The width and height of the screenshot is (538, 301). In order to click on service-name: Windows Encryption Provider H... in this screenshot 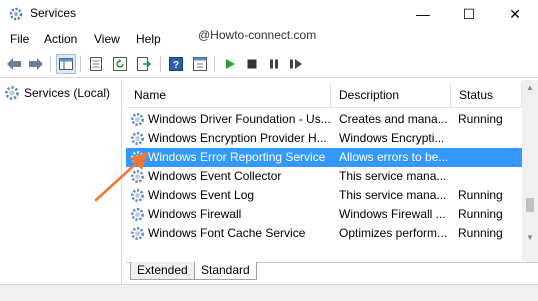, I will do `click(237, 138)`.